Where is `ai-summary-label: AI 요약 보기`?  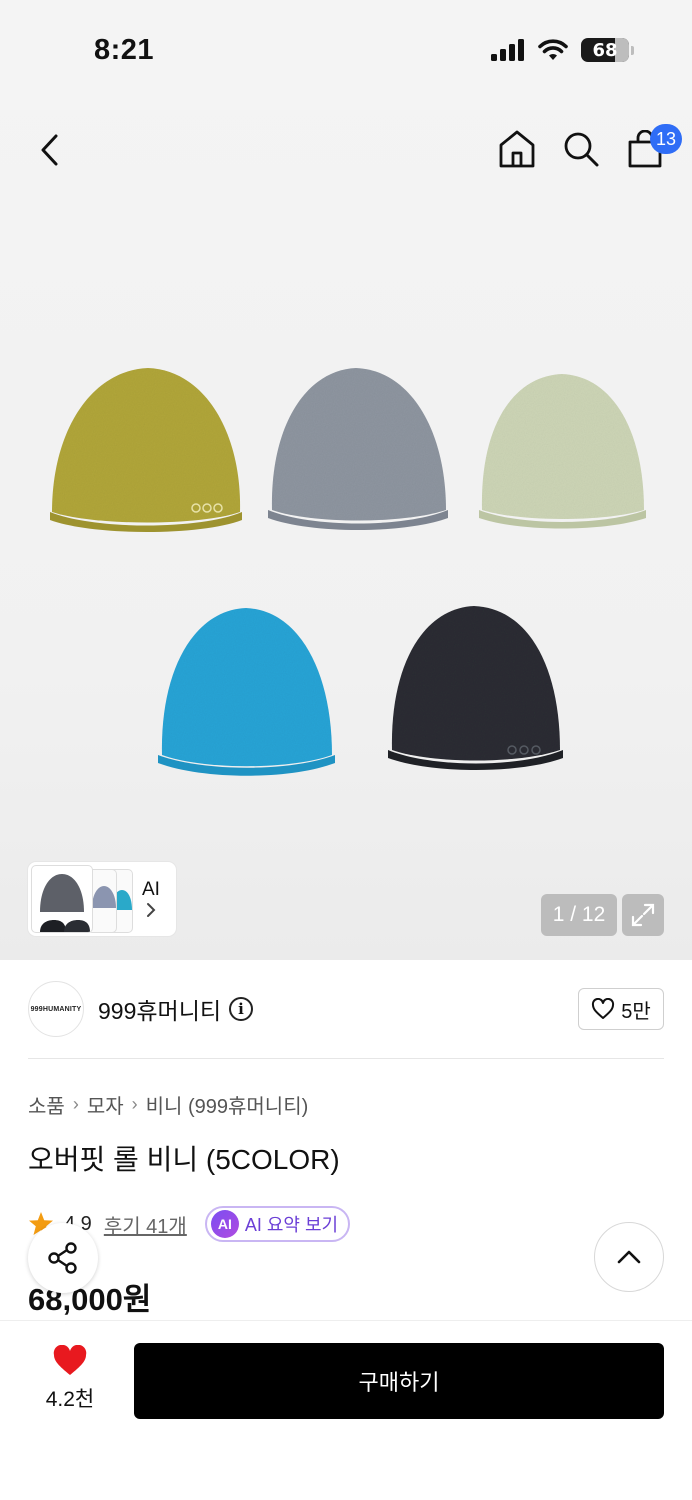 ai-summary-label: AI 요약 보기 is located at coordinates (291, 1225).